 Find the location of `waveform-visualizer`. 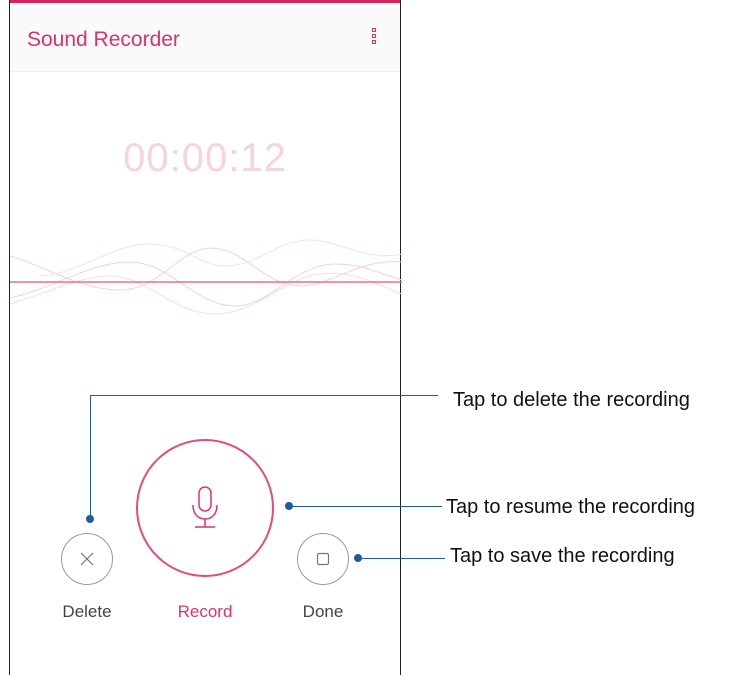

waveform-visualizer is located at coordinates (206, 277).